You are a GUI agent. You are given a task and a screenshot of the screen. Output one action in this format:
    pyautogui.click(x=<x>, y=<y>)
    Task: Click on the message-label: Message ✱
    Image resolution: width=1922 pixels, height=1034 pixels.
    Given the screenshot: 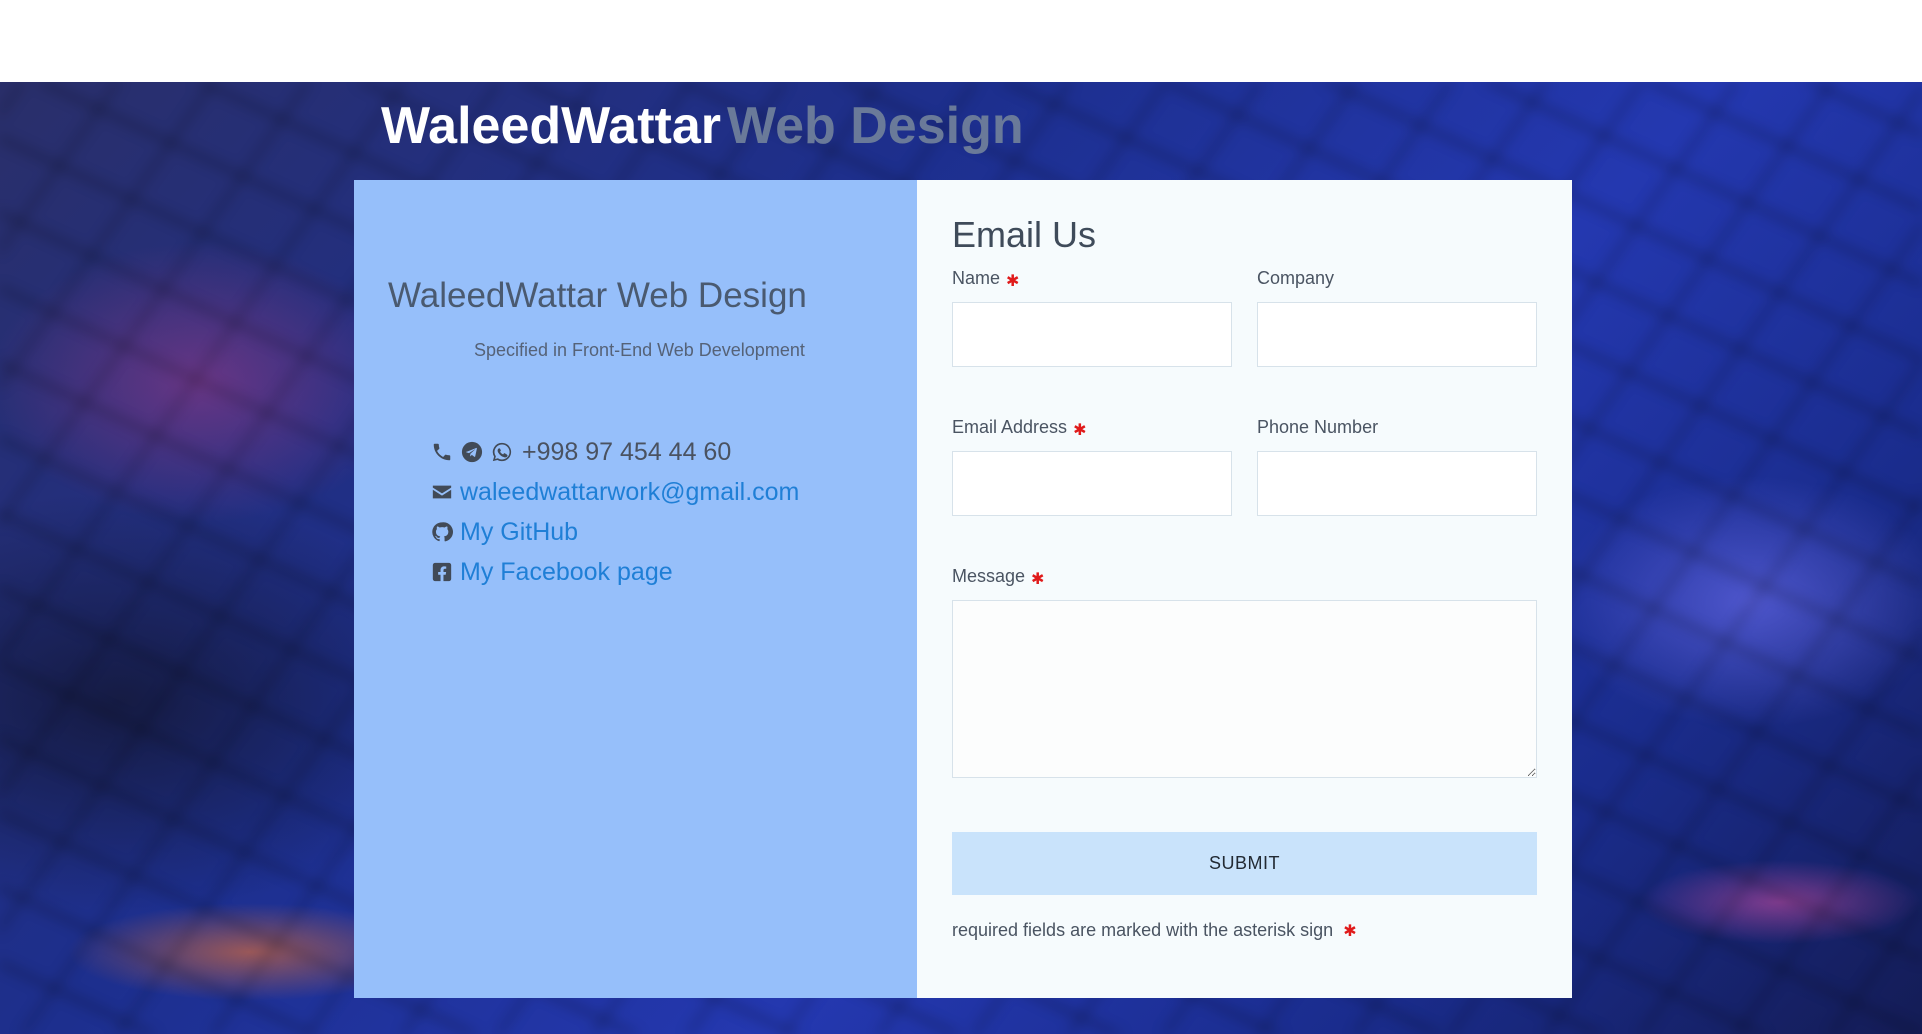 What is the action you would take?
    pyautogui.click(x=1244, y=576)
    